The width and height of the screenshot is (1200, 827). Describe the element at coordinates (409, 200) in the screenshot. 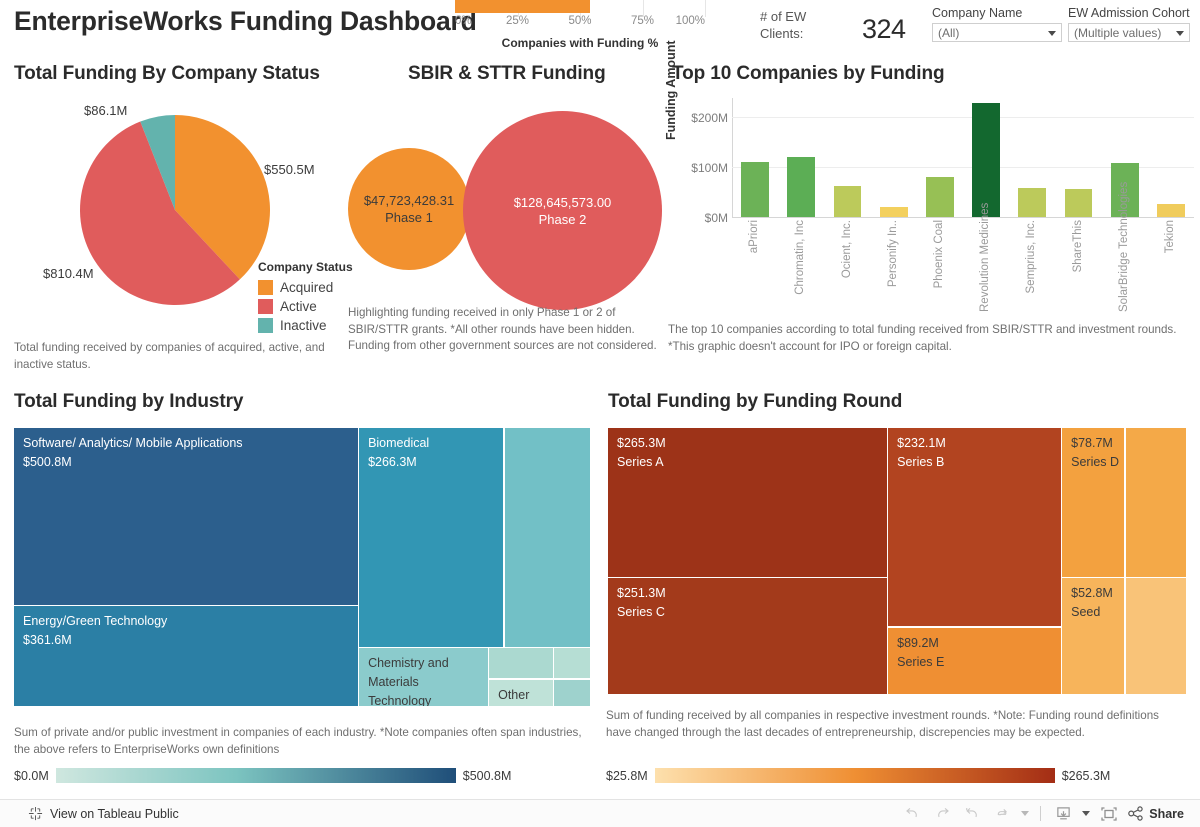

I see `bubble-phase-1-amount: $47,723,428.31` at that location.